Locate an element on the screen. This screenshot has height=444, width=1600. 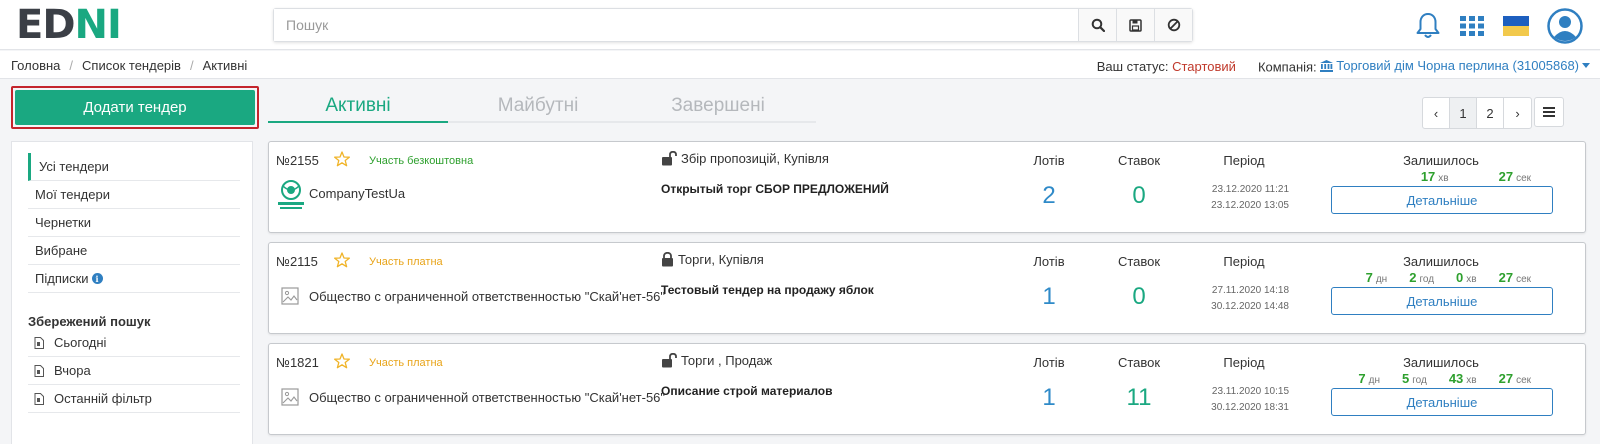
company-logo is located at coordinates (291, 194).